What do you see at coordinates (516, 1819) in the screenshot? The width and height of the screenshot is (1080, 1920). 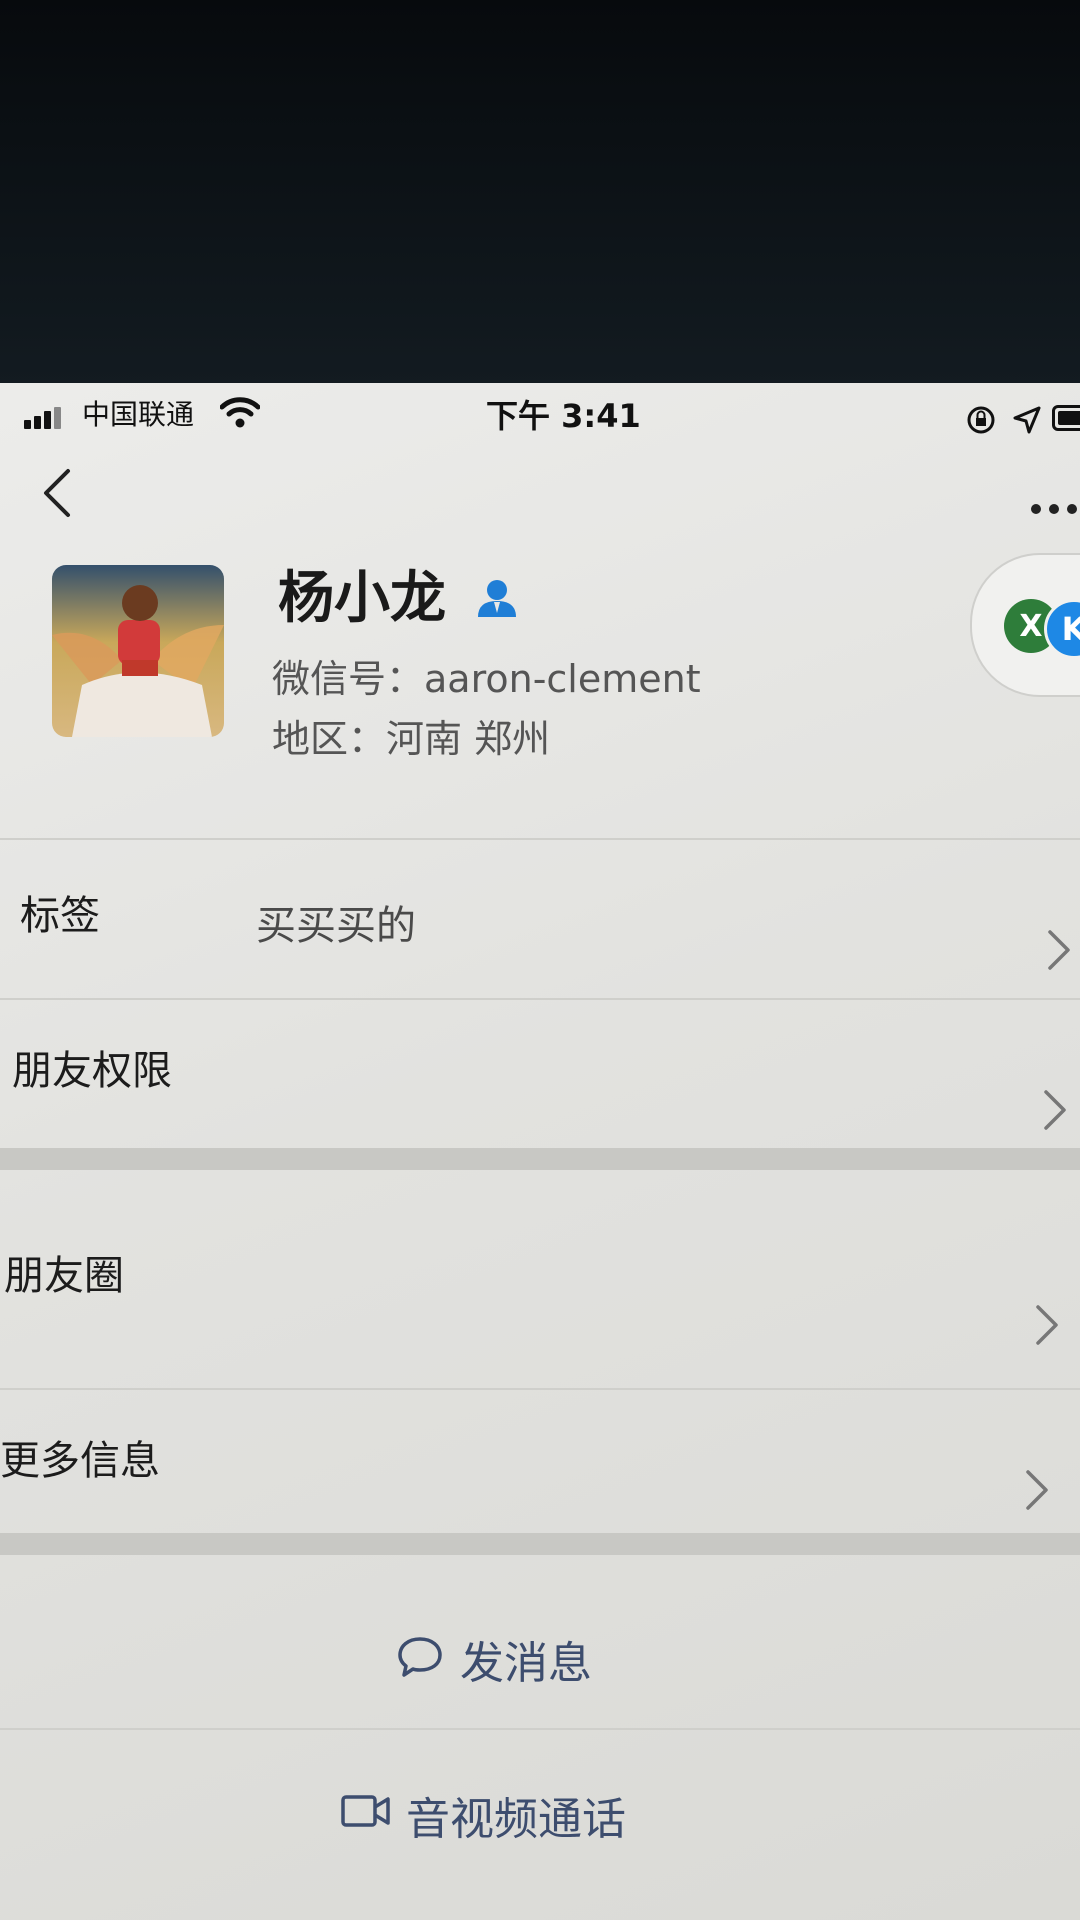 I see `av-call-label: 音视频通话` at bounding box center [516, 1819].